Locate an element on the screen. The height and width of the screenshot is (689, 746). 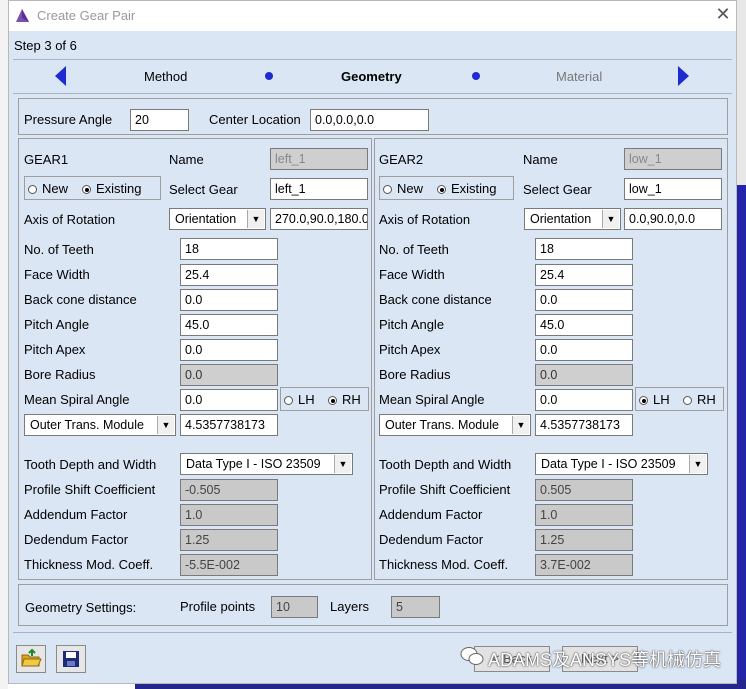
gear1-back-cone-field: 0.0 is located at coordinates (229, 300).